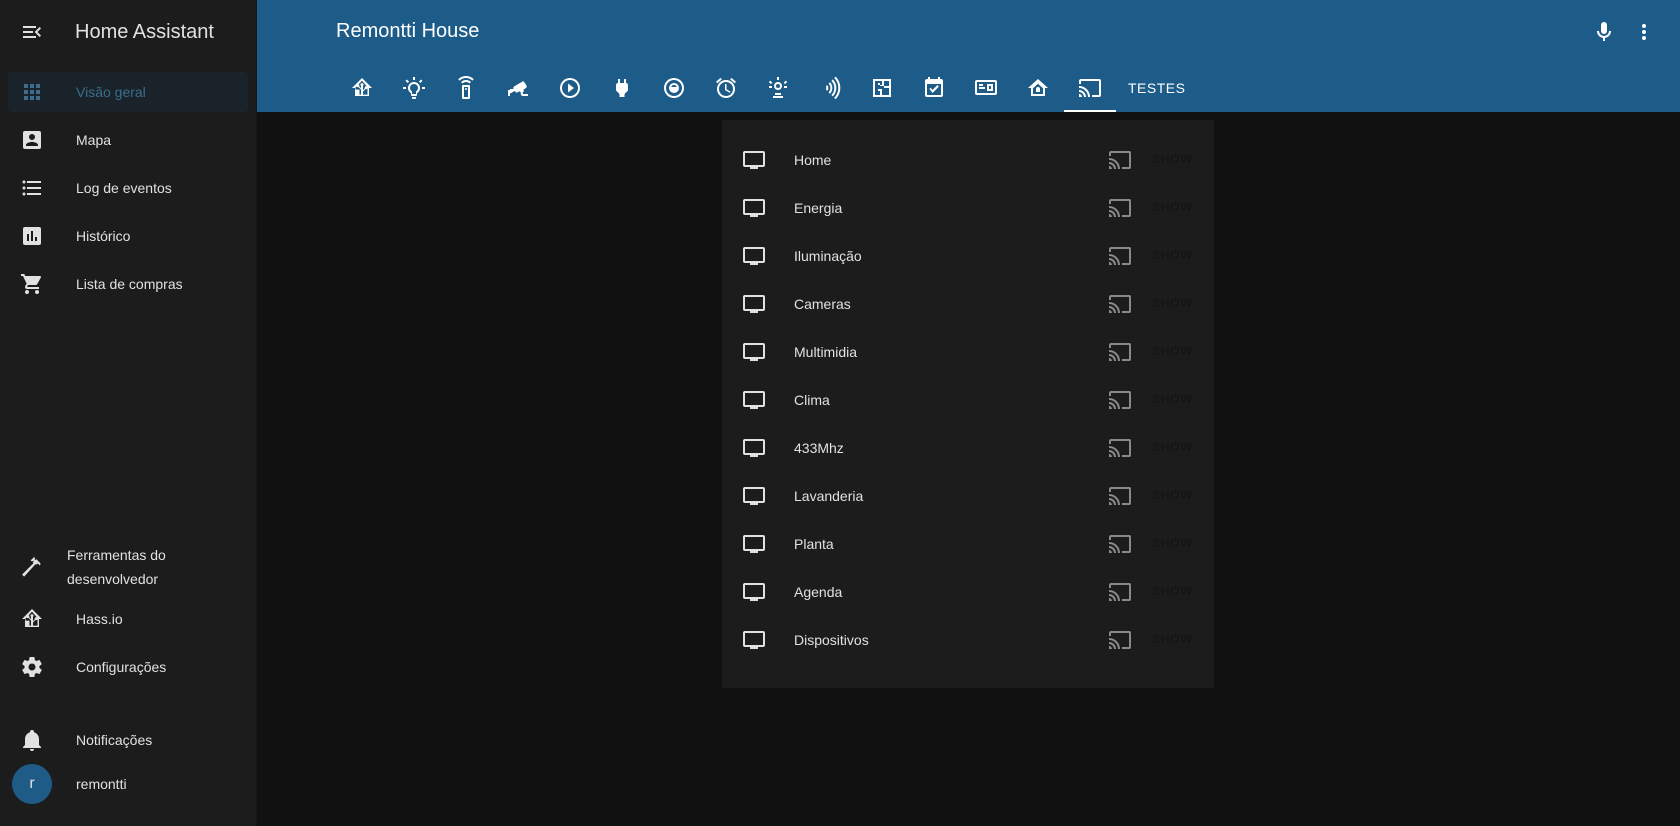 The height and width of the screenshot is (826, 1680). I want to click on menu-toggle-button, so click(32, 32).